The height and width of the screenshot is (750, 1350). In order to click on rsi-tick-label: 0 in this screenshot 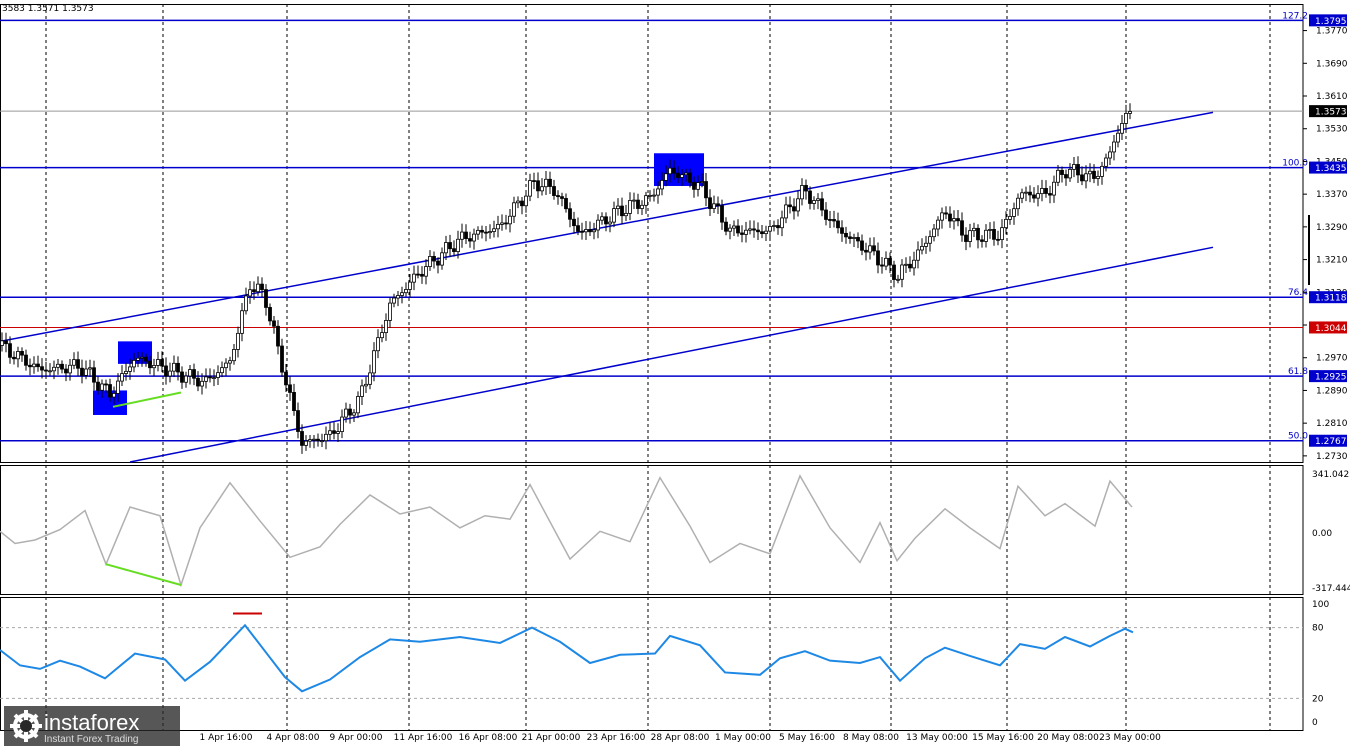, I will do `click(1315, 723)`.